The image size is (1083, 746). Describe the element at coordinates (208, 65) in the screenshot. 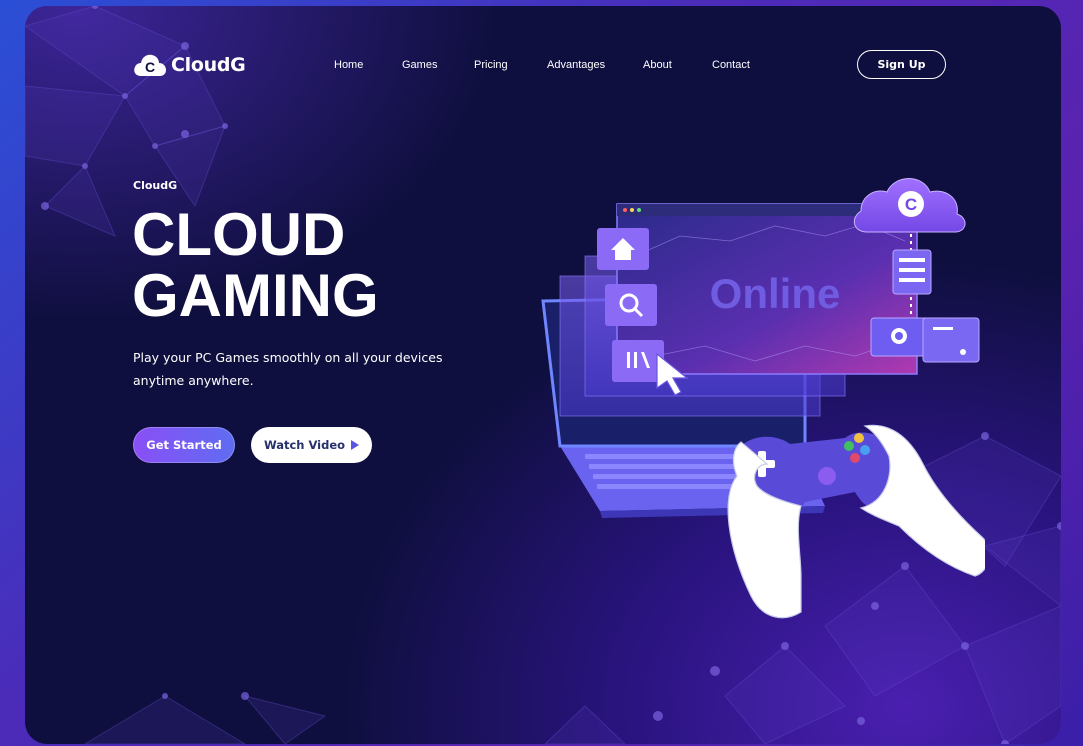

I see `brand-name: CloudG` at that location.